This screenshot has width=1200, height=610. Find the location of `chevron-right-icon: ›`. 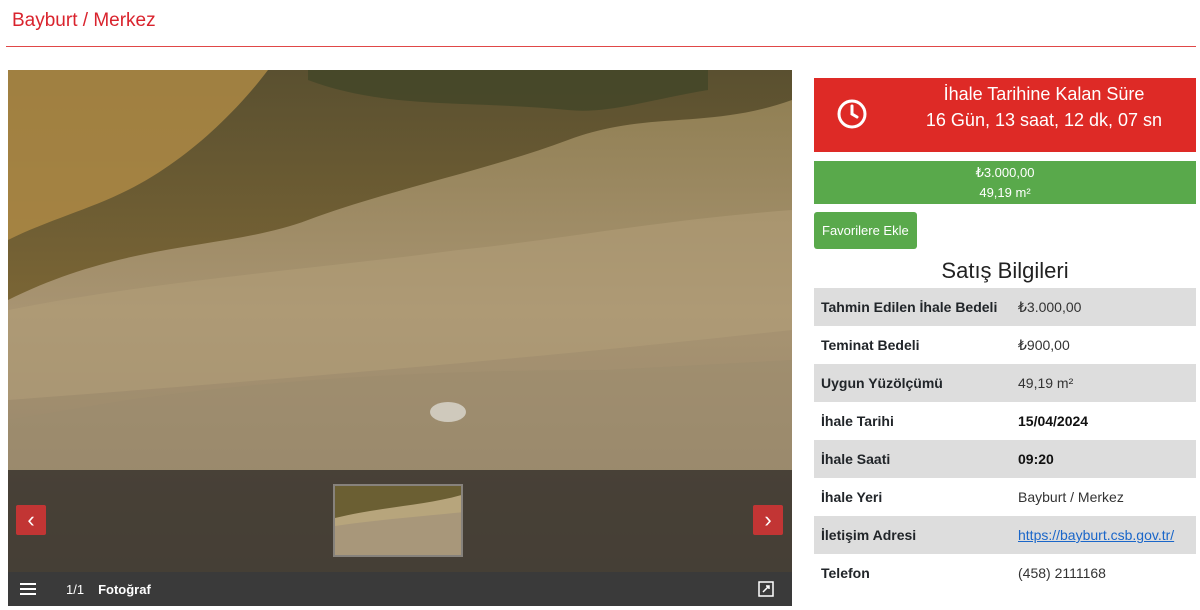

chevron-right-icon: › is located at coordinates (768, 520).